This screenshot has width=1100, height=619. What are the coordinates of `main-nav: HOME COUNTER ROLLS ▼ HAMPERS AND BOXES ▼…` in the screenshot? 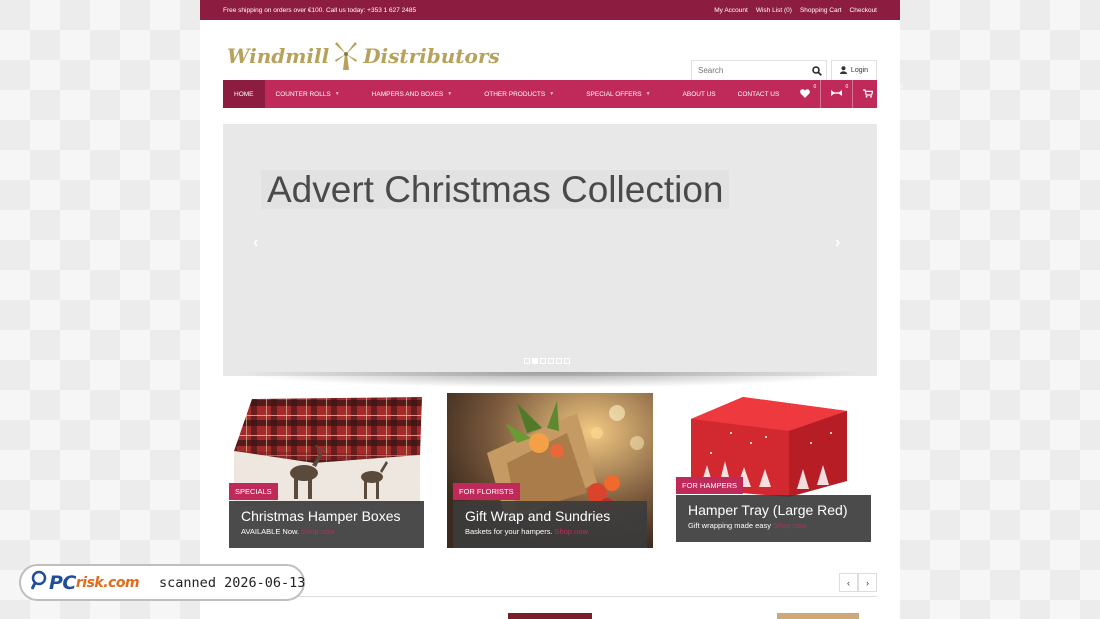 It's located at (563, 94).